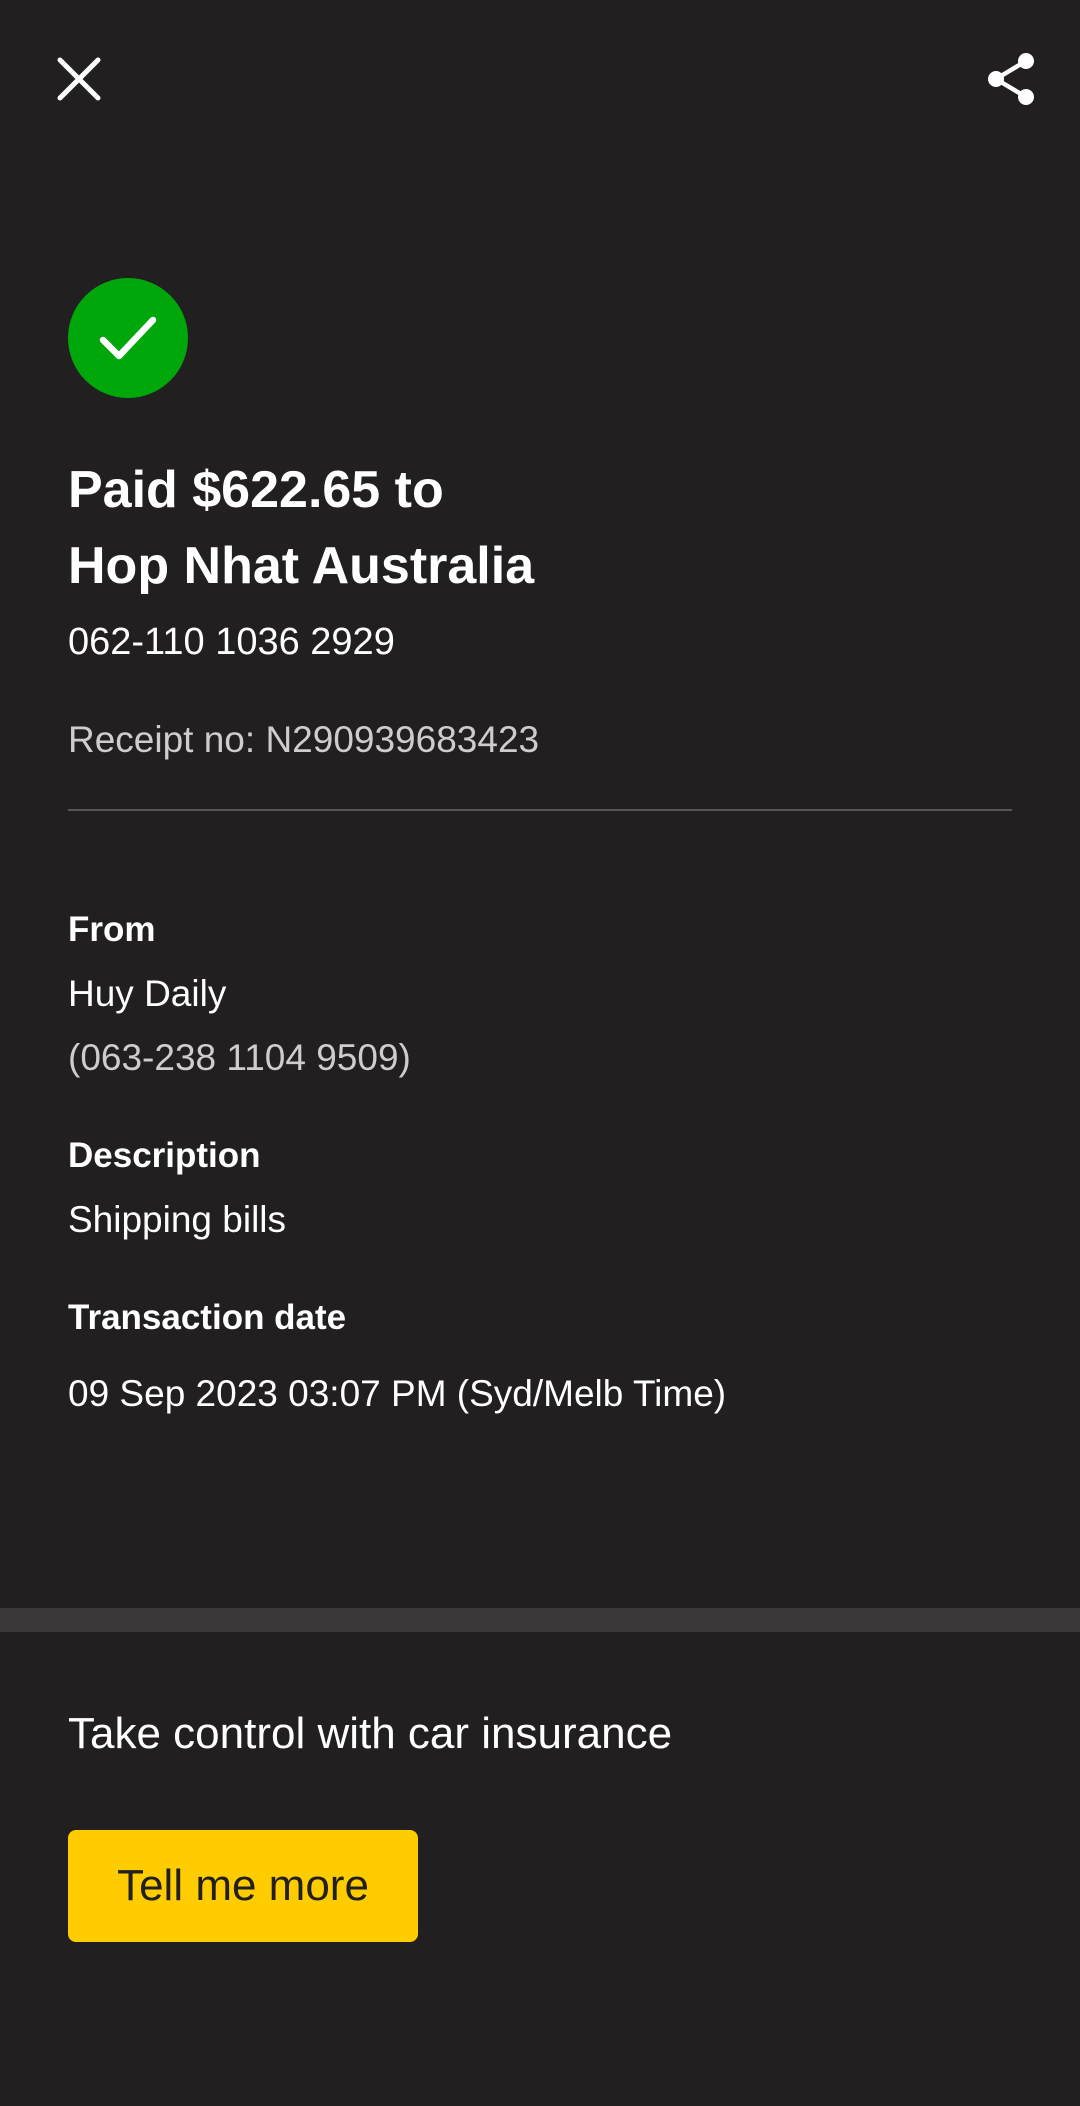 This screenshot has height=2106, width=1080. I want to click on from-name: Huy Daily, so click(147, 993).